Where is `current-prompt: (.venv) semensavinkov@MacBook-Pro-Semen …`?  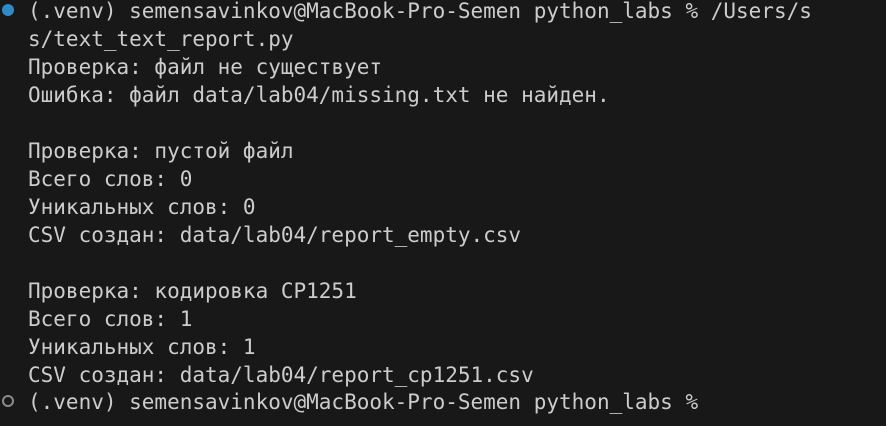 current-prompt: (.venv) semensavinkov@MacBook-Pro-Semen … is located at coordinates (363, 402).